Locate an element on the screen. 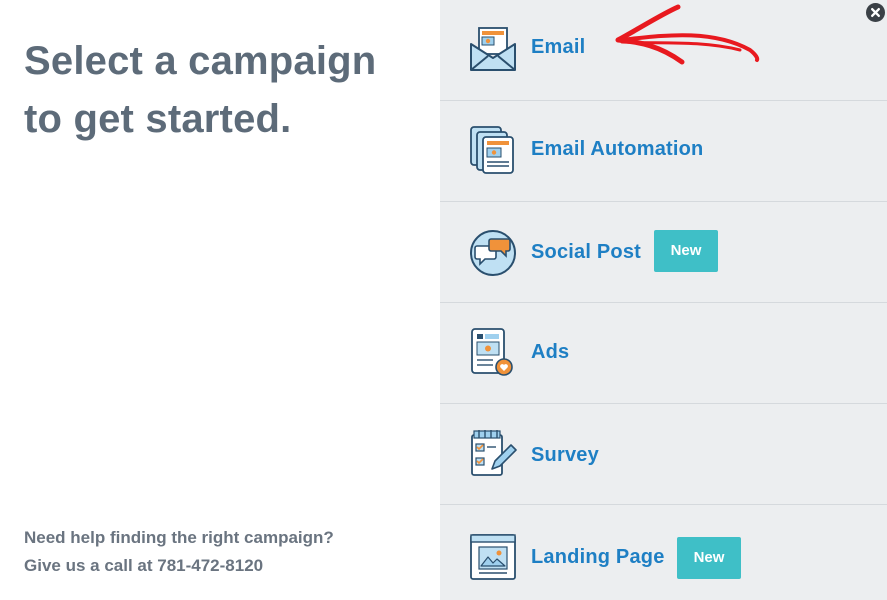  campaign-item-landing-page: Landing Page New is located at coordinates (663, 553).